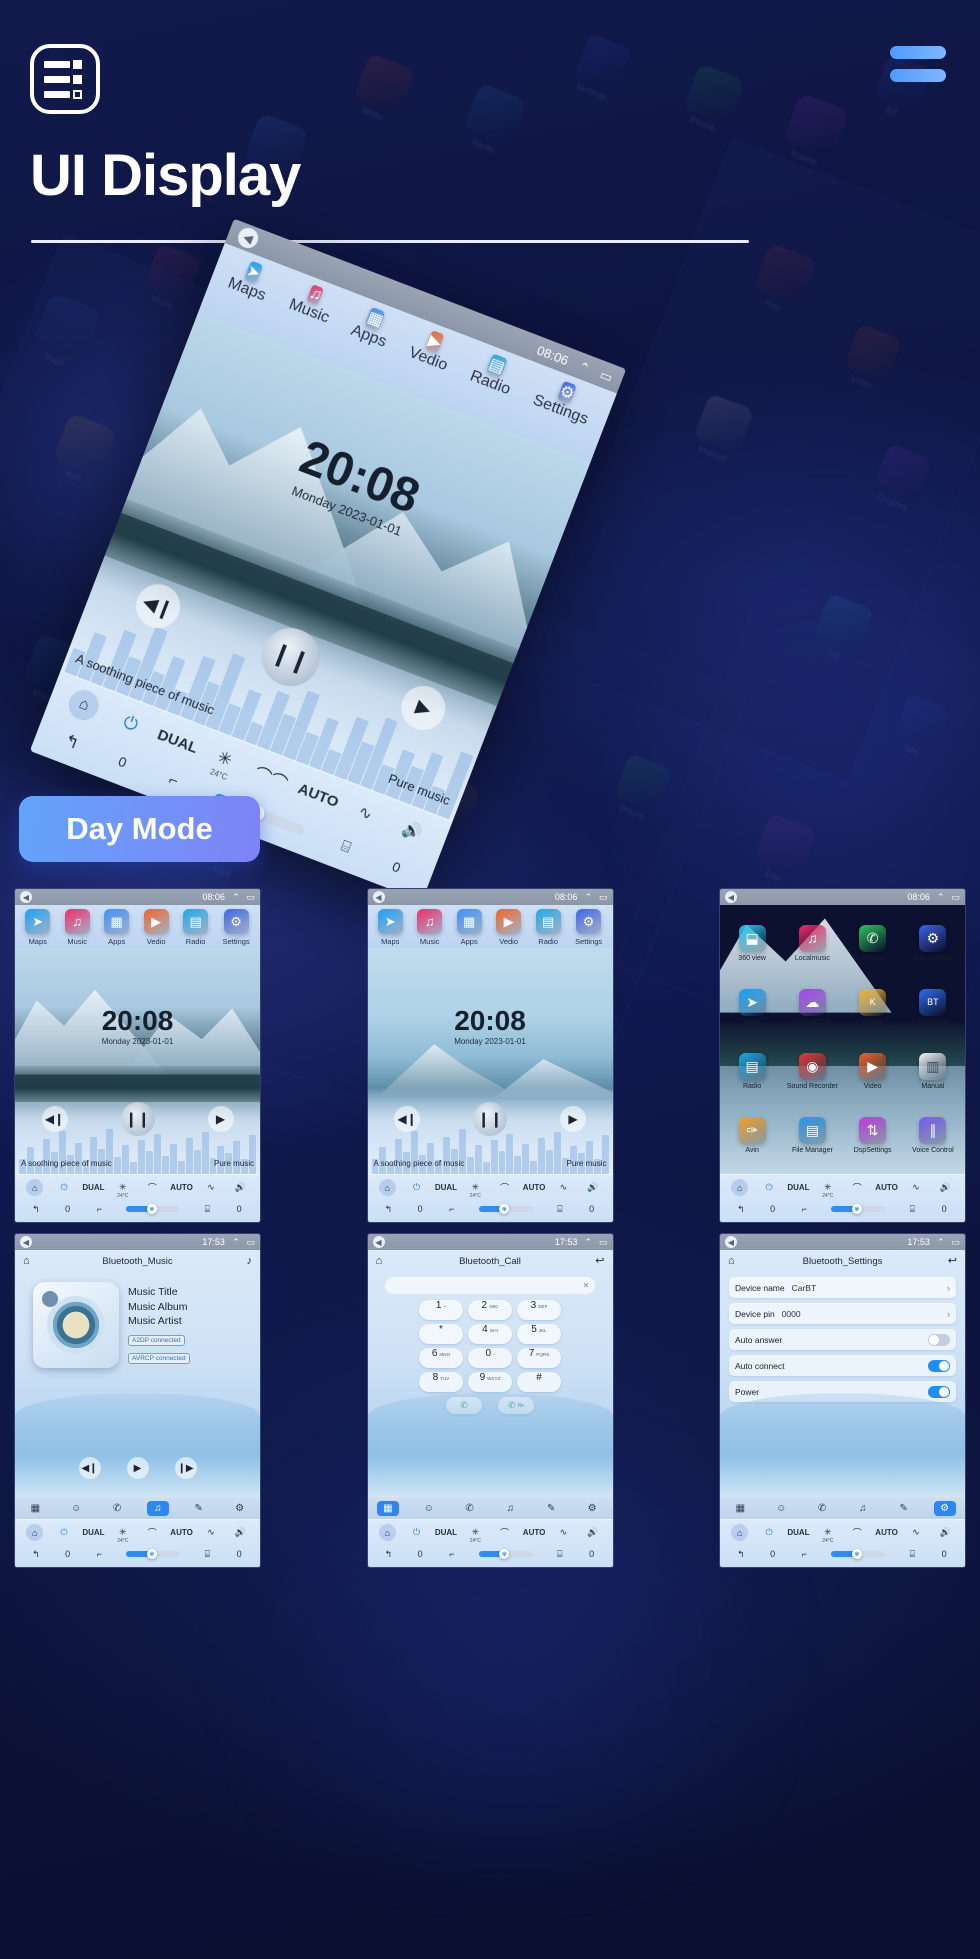 Image resolution: width=980 pixels, height=1959 pixels. I want to click on dock-item-settings: ⚙ Settings, so click(236, 927).